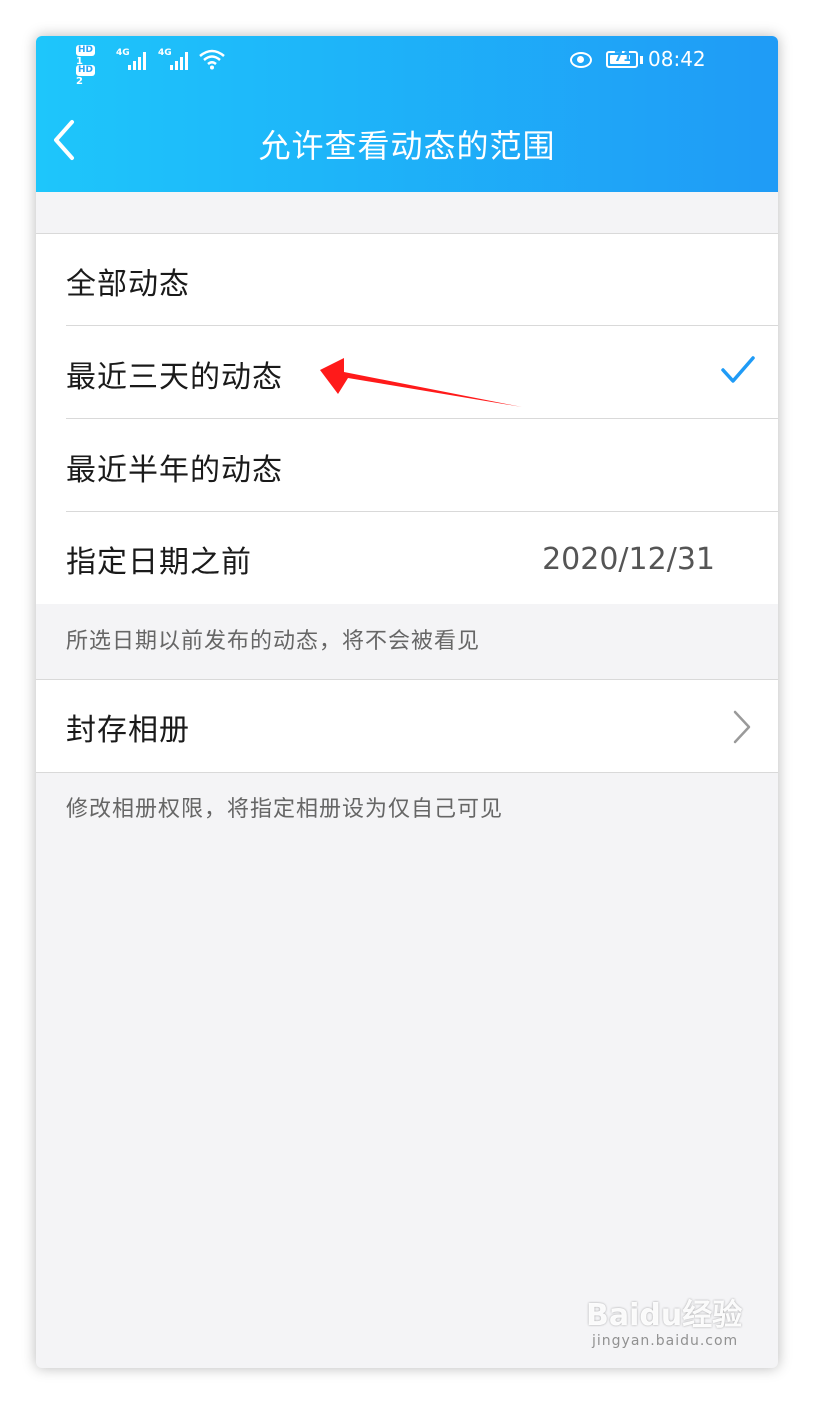 Image resolution: width=814 pixels, height=1404 pixels. I want to click on baidu-watermark-logo: Baidu经验, so click(664, 1315).